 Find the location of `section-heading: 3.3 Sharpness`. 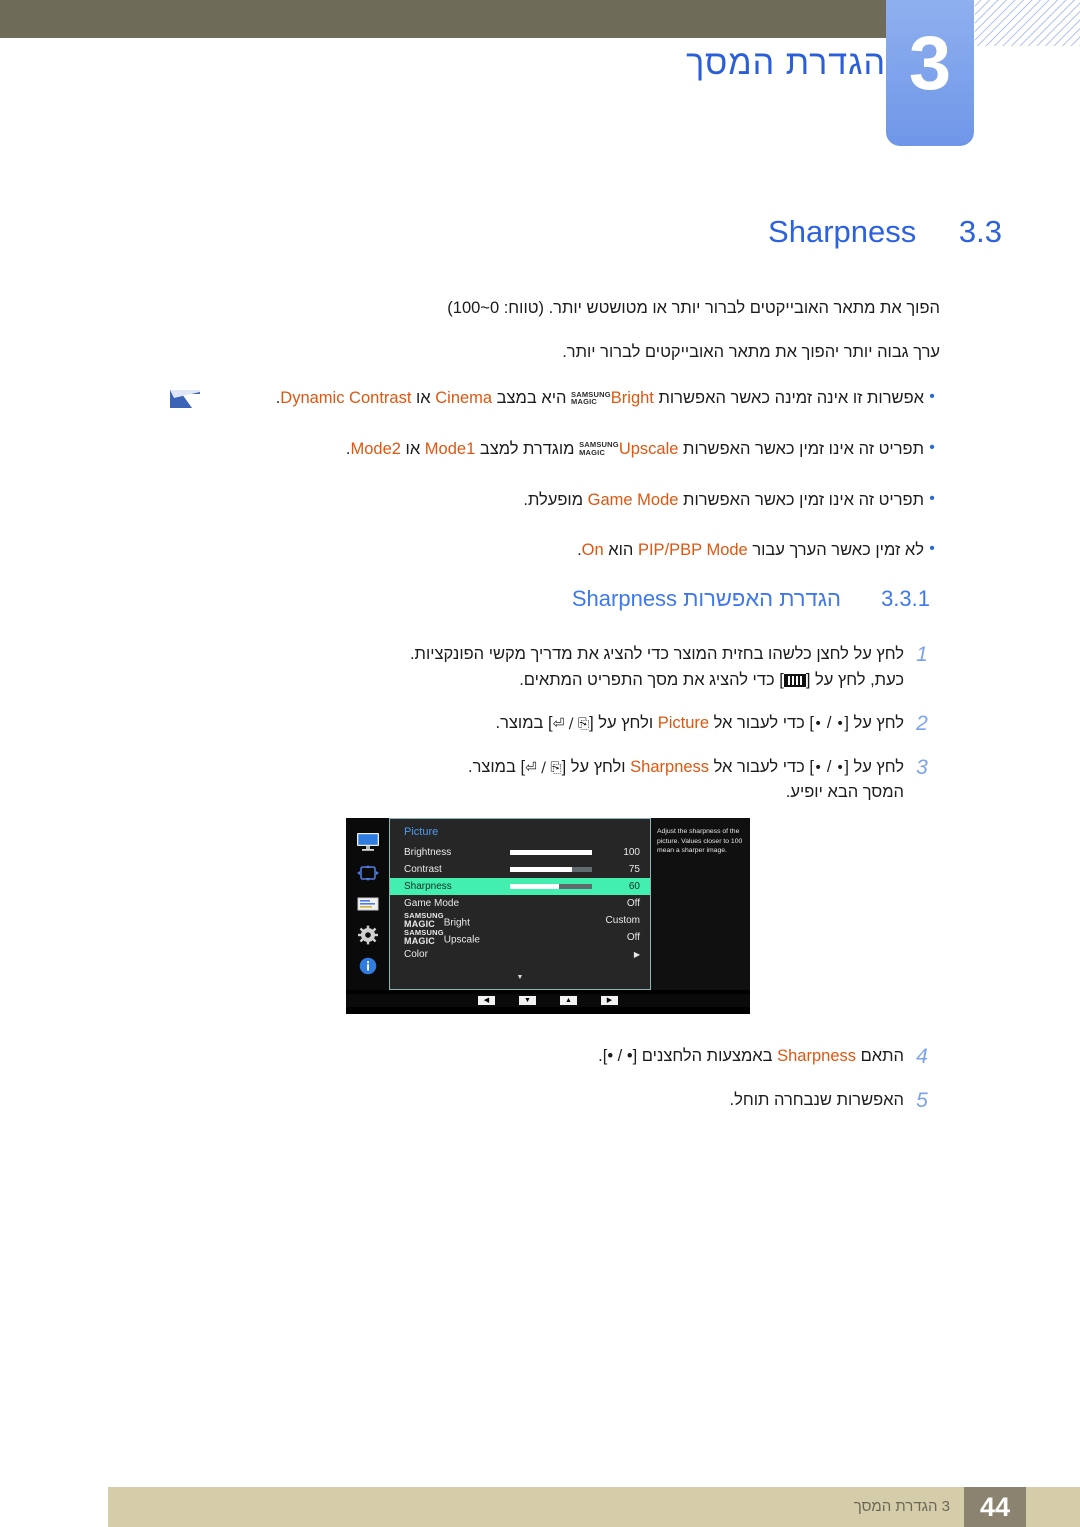

section-heading: 3.3 Sharpness is located at coordinates (722, 232).